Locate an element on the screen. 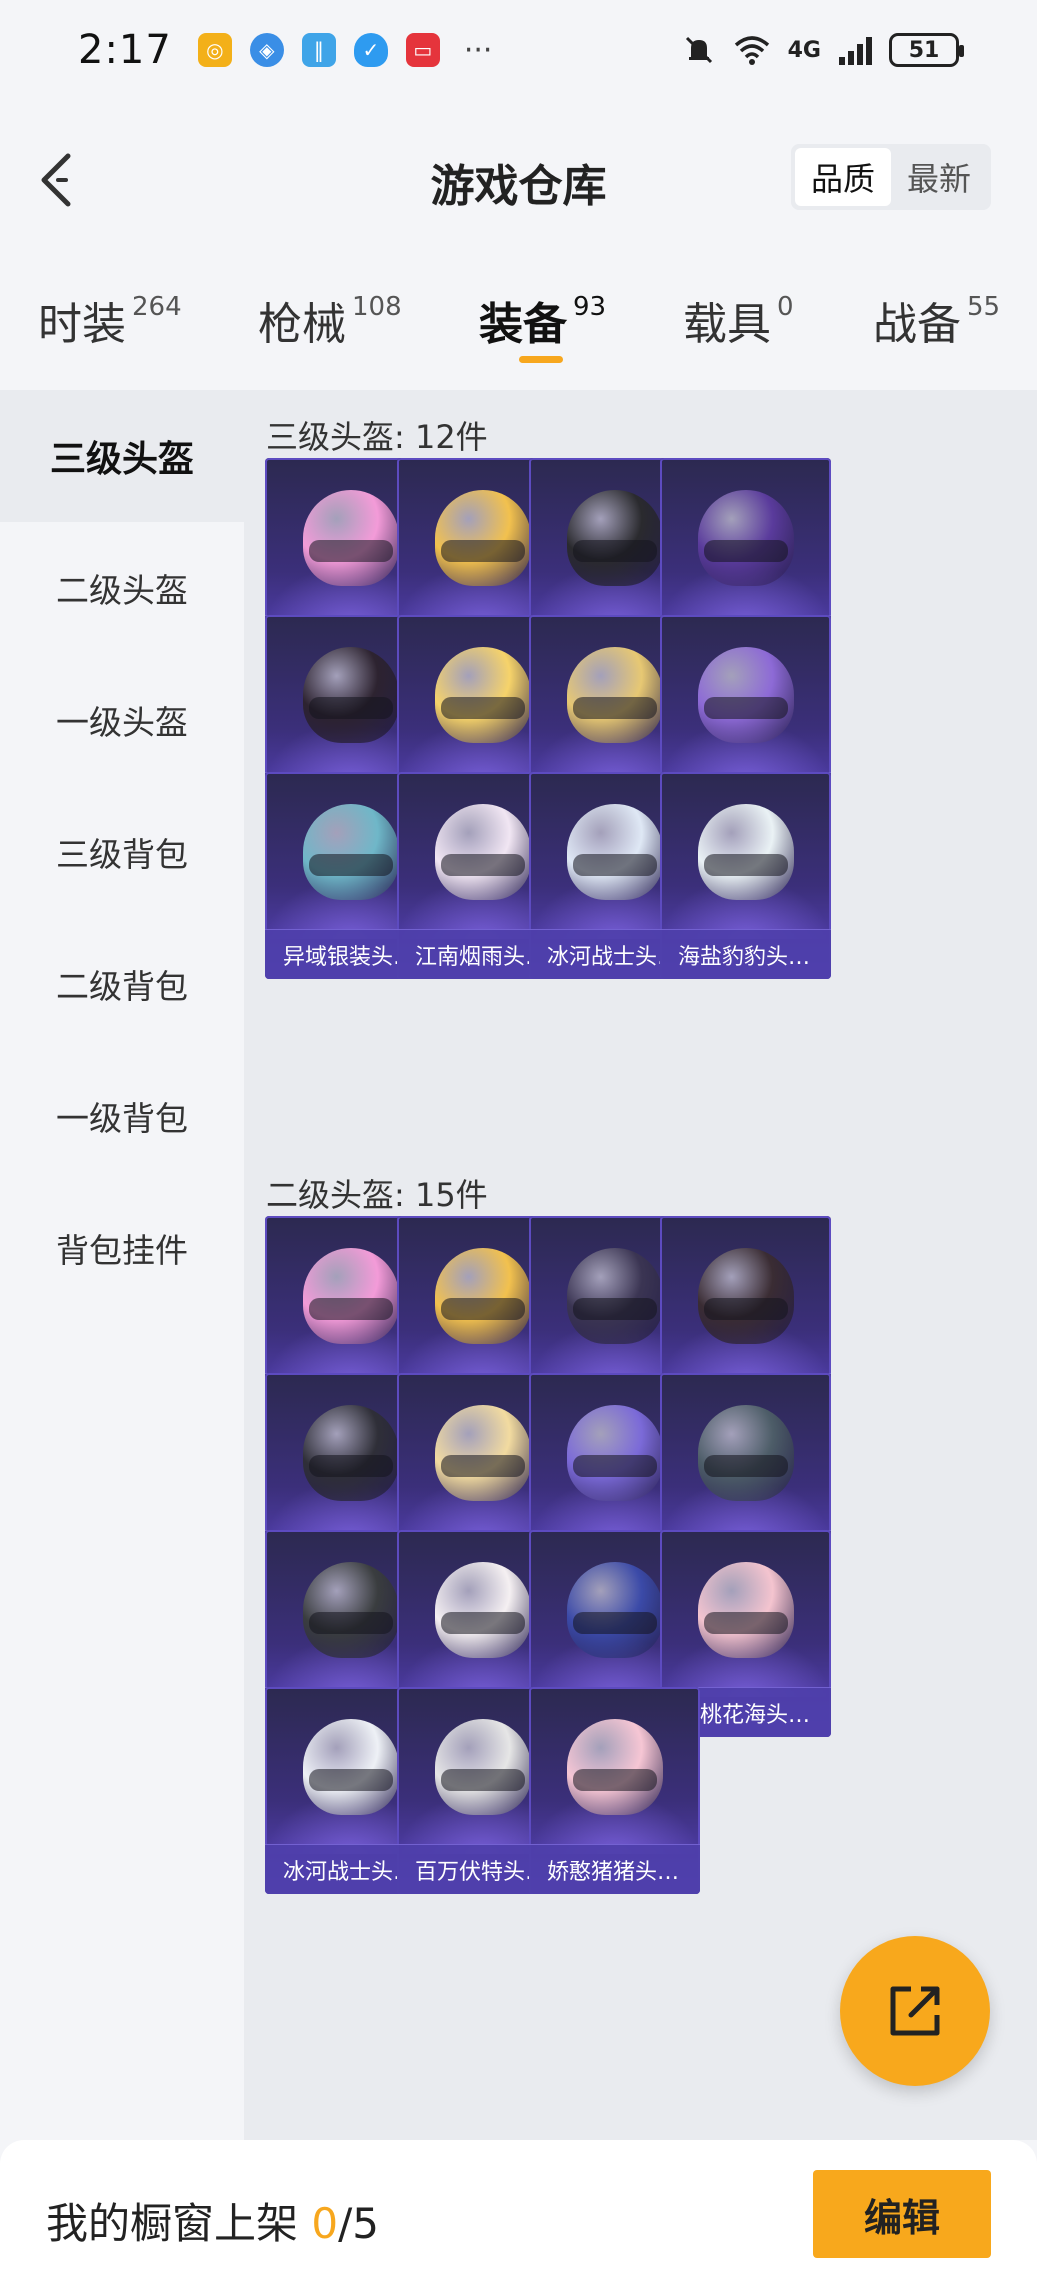  page-header: 游戏仓库 品质 最新 is located at coordinates (518, 180).